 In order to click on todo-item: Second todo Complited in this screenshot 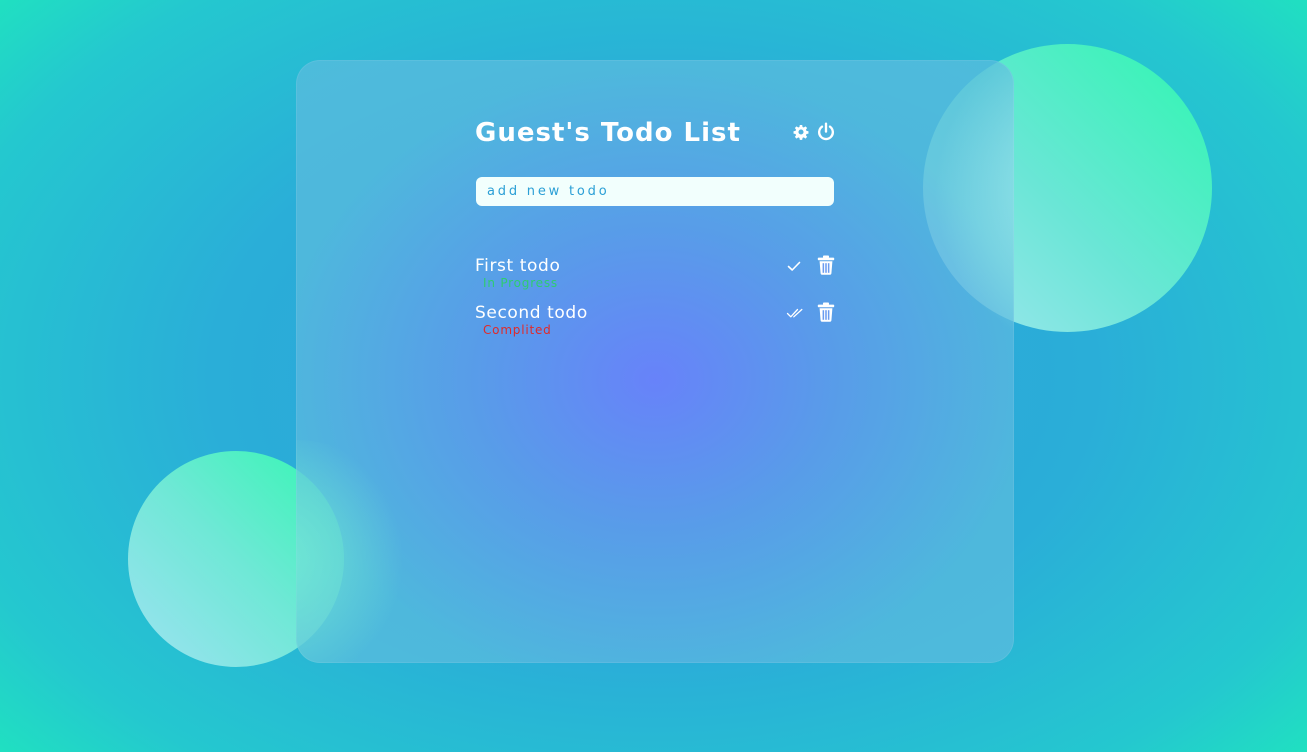, I will do `click(656, 322)`.